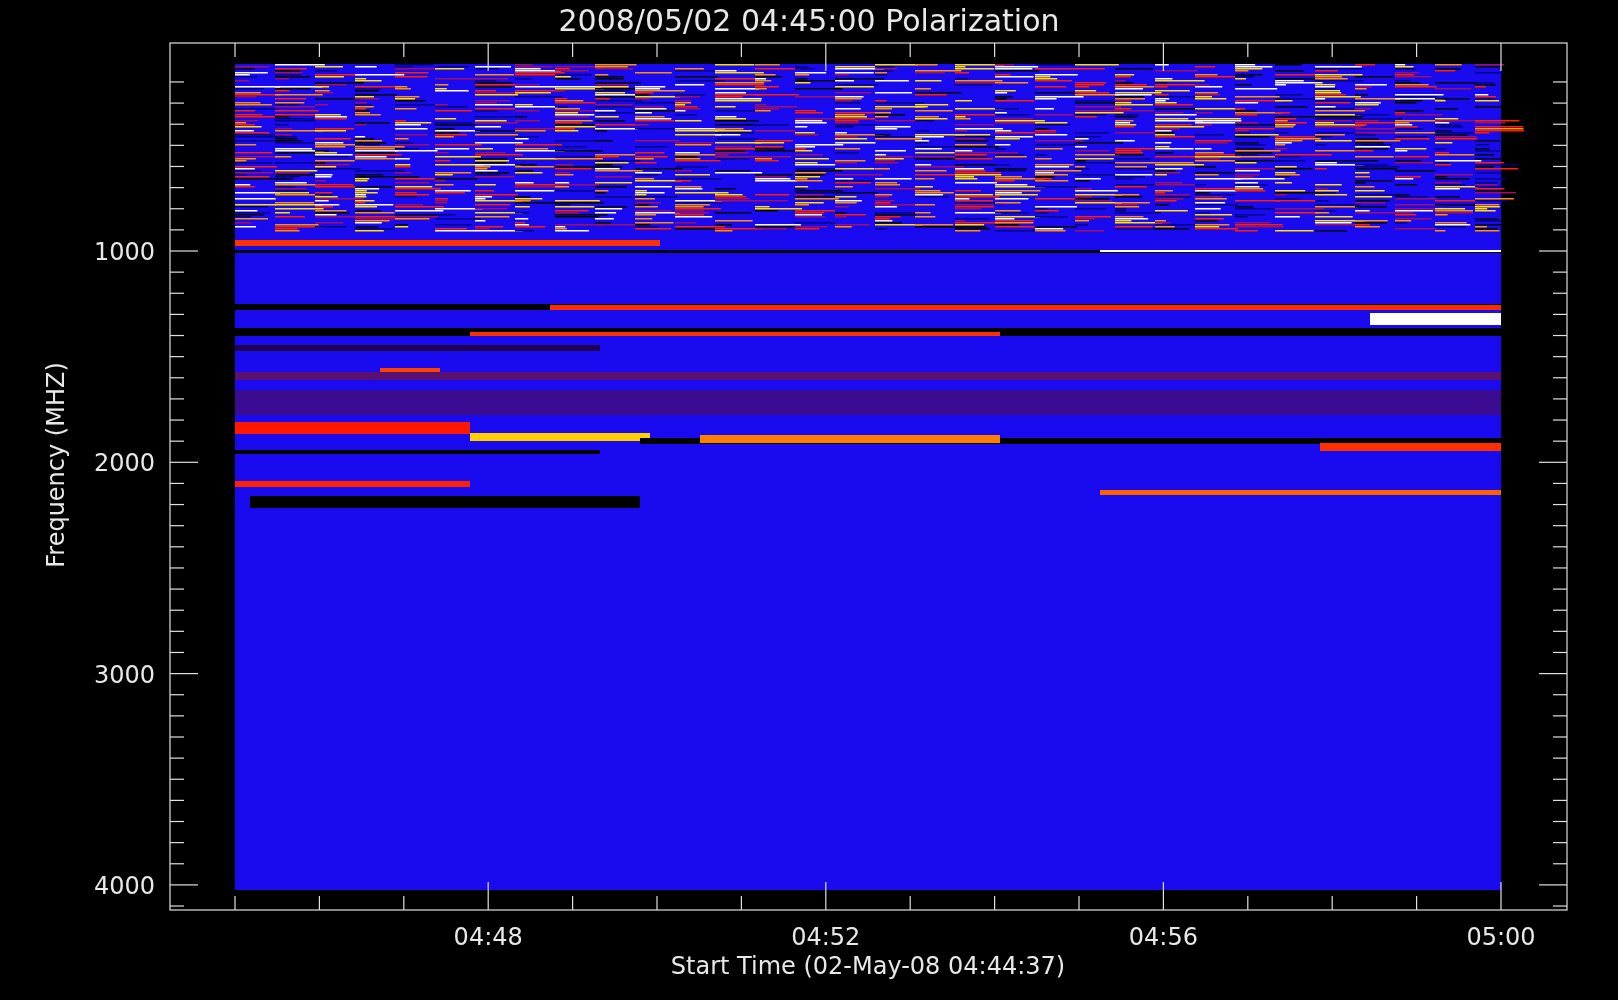  Describe the element at coordinates (1501, 937) in the screenshot. I see `x-tick-label: 05:00` at that location.